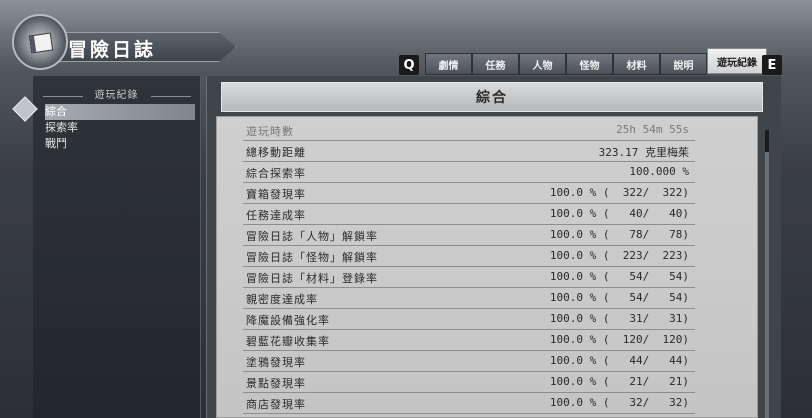 This screenshot has height=418, width=812. What do you see at coordinates (469, 151) in the screenshot?
I see `table-row: 總移動距離 323.17 克里梅茱` at bounding box center [469, 151].